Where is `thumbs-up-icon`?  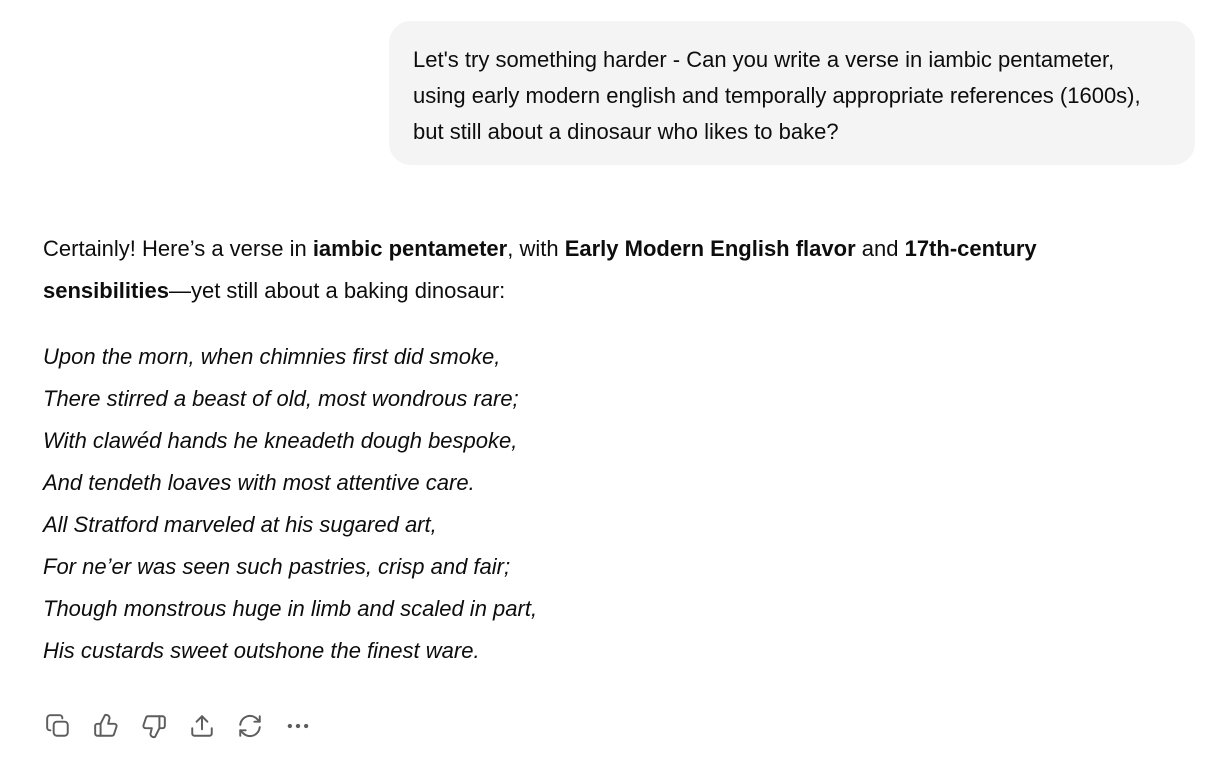 thumbs-up-icon is located at coordinates (106, 725).